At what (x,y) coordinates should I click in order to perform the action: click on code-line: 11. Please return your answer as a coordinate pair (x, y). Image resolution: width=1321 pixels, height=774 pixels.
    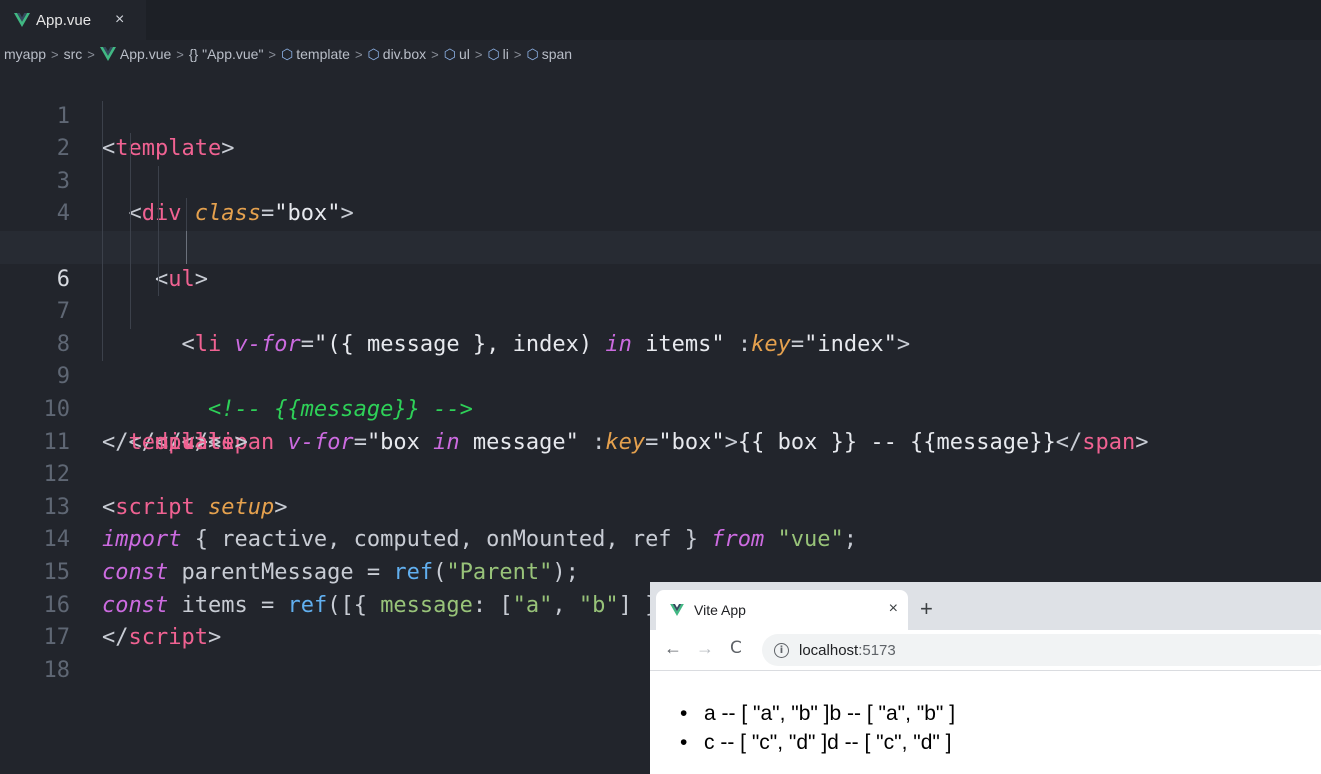
    Looking at the image, I should click on (660, 424).